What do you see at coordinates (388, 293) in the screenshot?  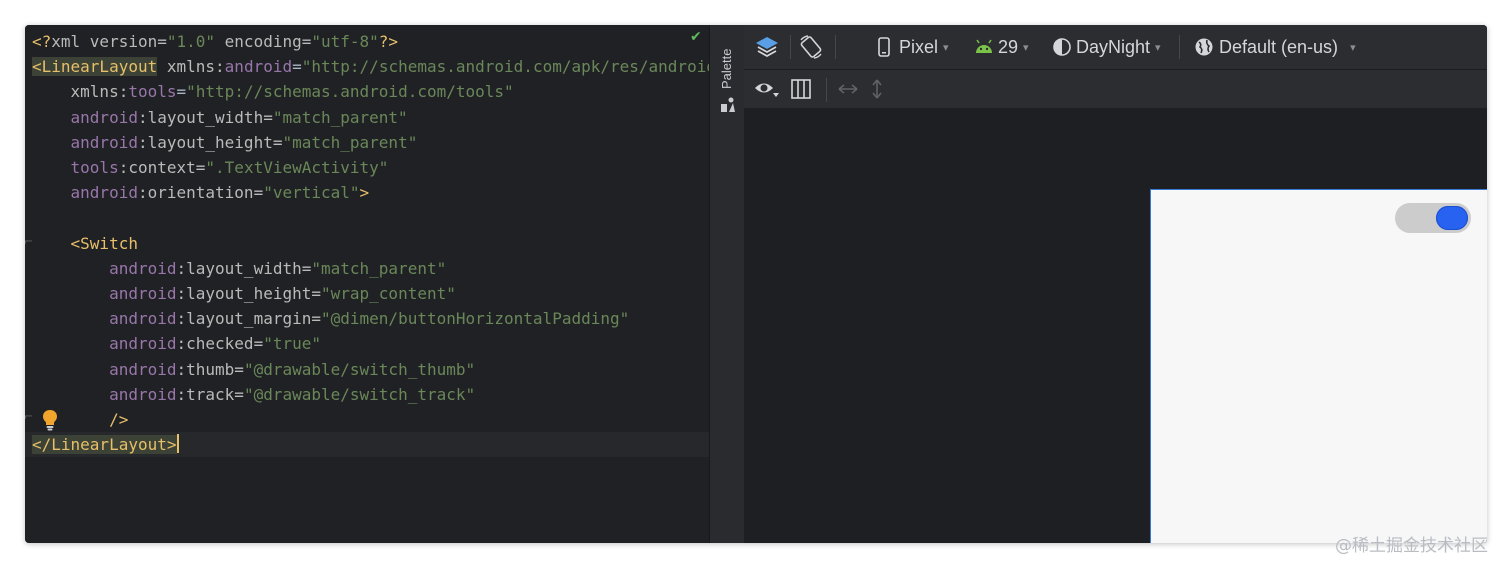 I see `code-token: "wrap_content"` at bounding box center [388, 293].